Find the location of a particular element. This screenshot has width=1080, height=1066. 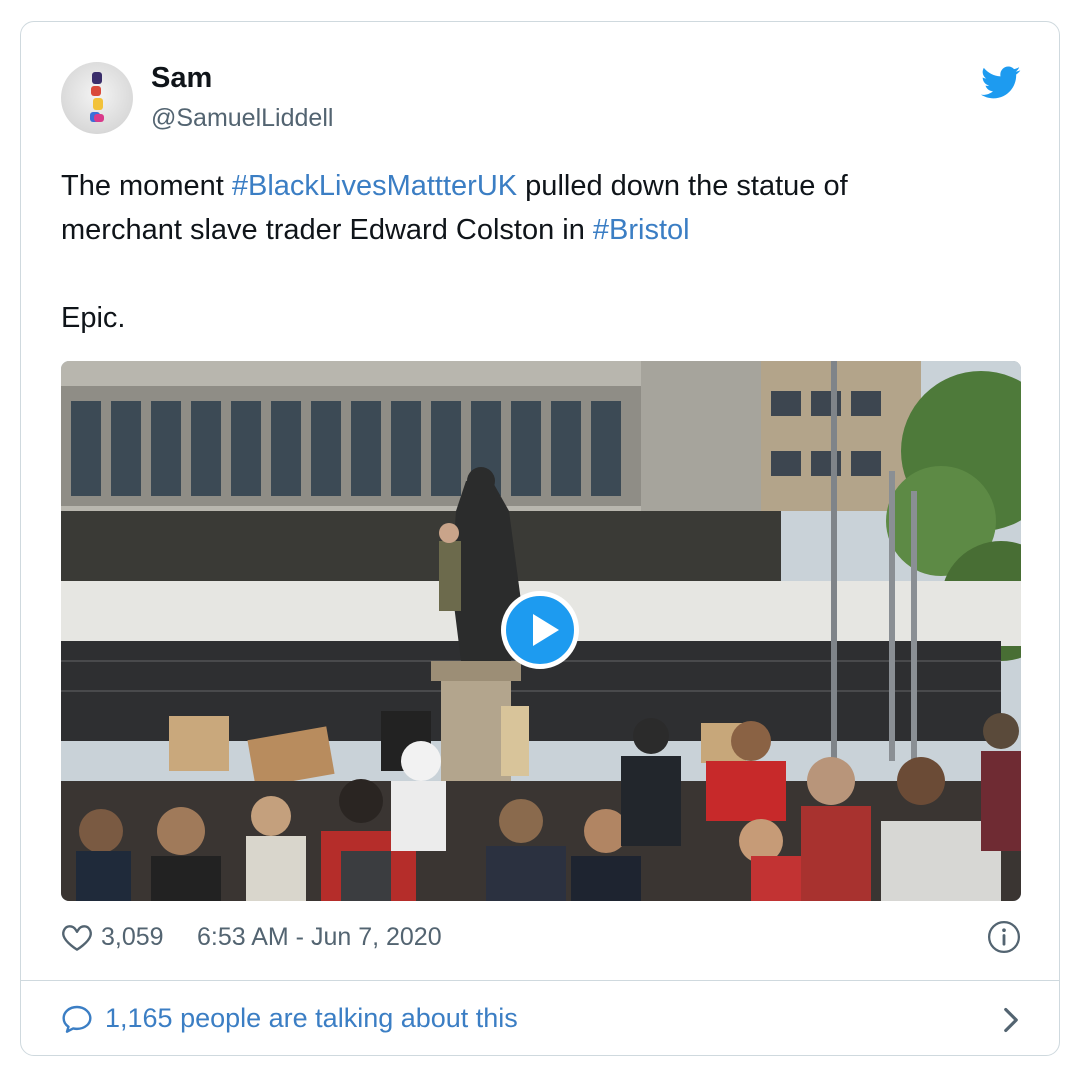

timestamp: 6:53 AM - Jun 7, 2020 is located at coordinates (319, 937).